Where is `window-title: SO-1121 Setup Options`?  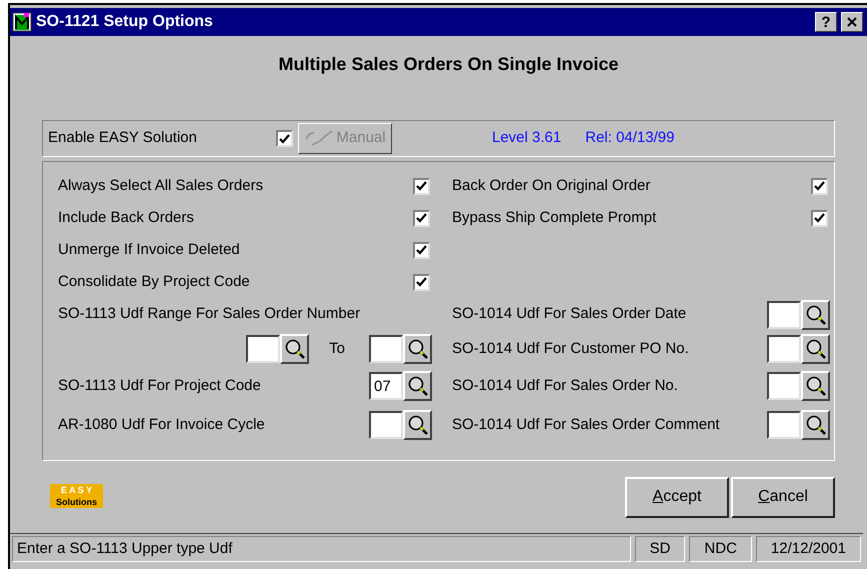
window-title: SO-1121 Setup Options is located at coordinates (125, 22).